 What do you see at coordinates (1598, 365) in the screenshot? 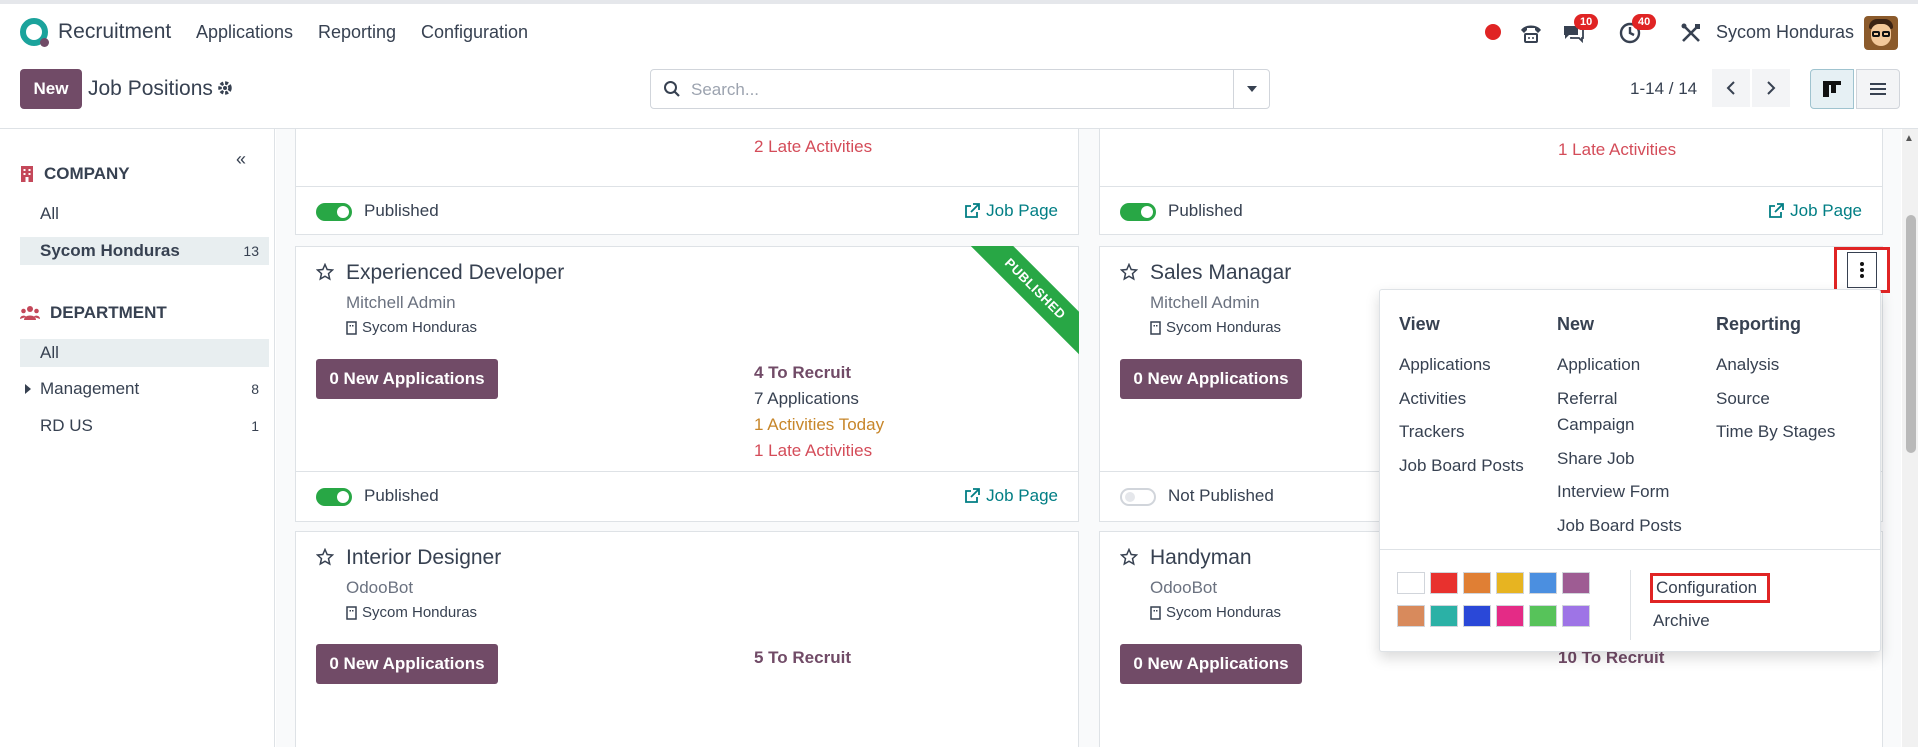
I see `dropdown-new-application: Application` at bounding box center [1598, 365].